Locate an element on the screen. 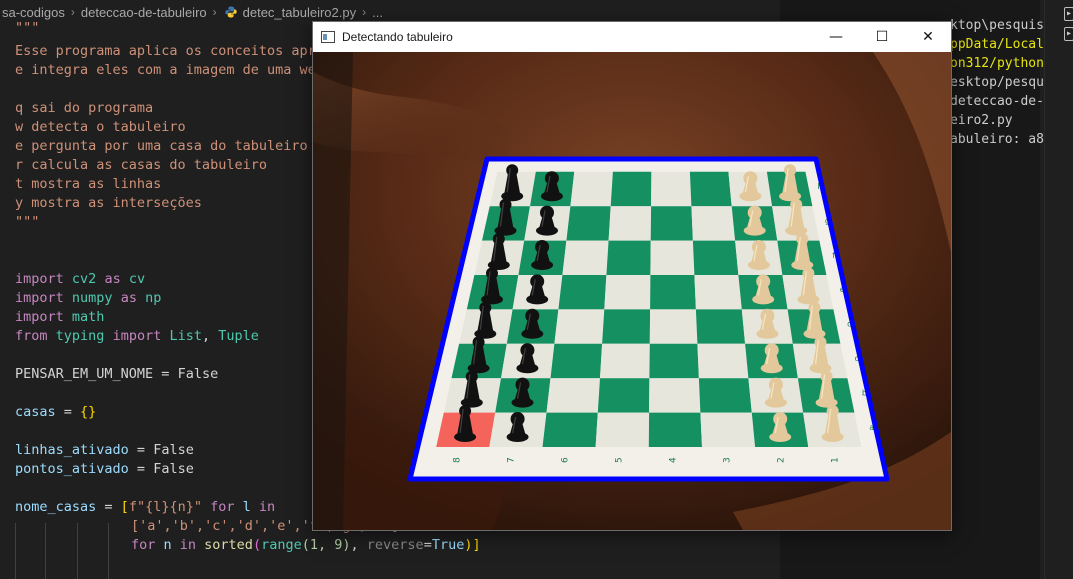 This screenshot has height=579, width=1073. fstring: f"{l}{n}" is located at coordinates (165, 507).